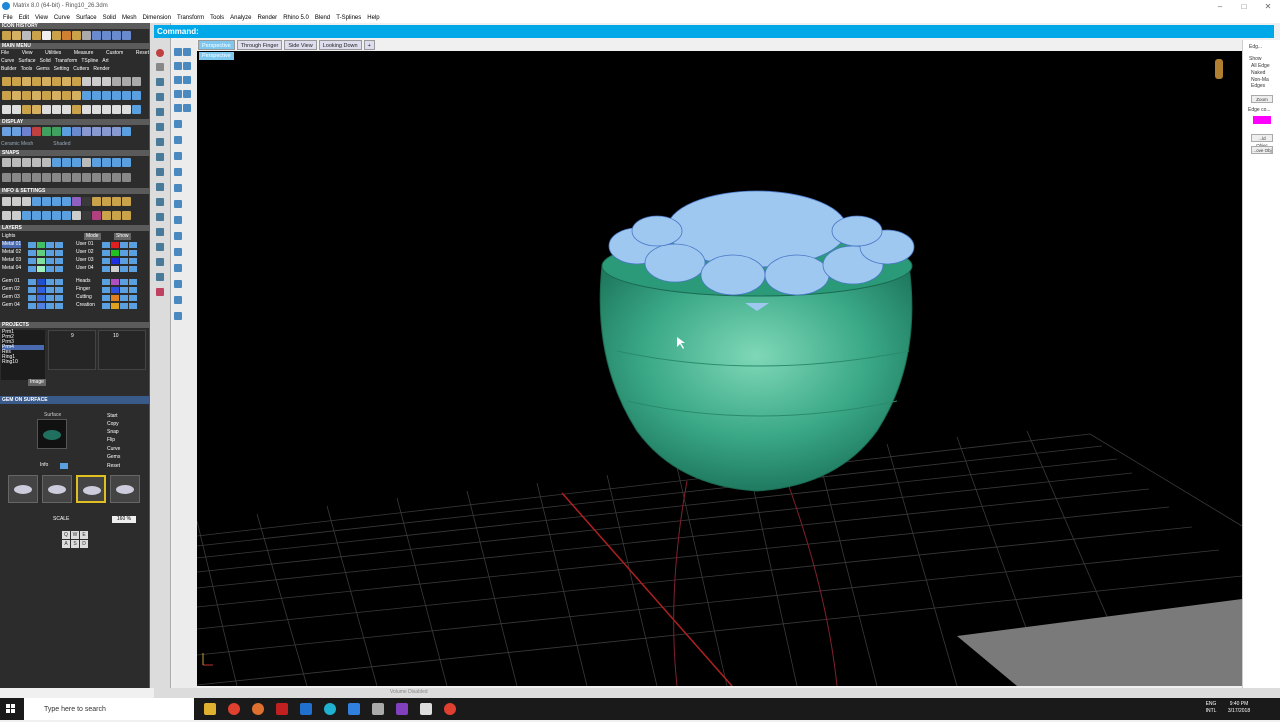 Image resolution: width=1280 pixels, height=722 pixels. Describe the element at coordinates (1262, 99) in the screenshot. I see `zoom-button: Zoom` at that location.